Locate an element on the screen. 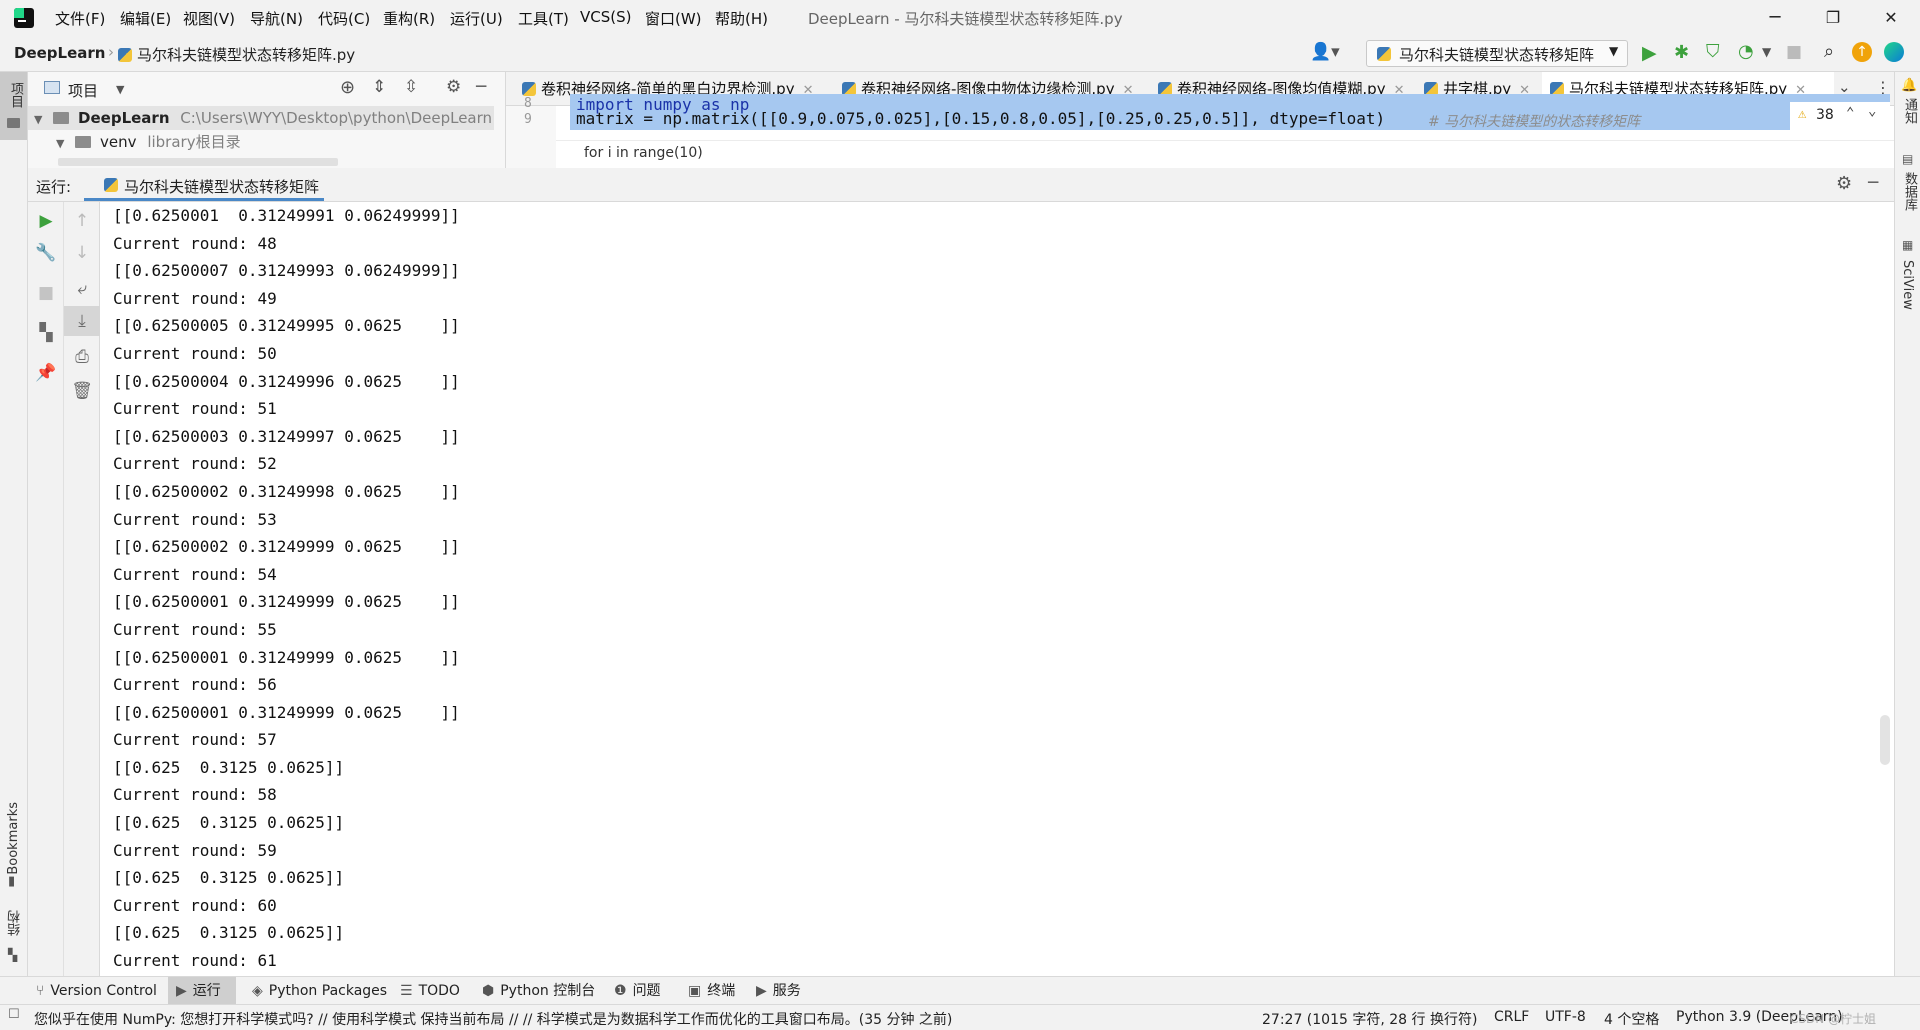 The image size is (1920, 1030). bottom-tab: ❶ 问题 is located at coordinates (639, 991).